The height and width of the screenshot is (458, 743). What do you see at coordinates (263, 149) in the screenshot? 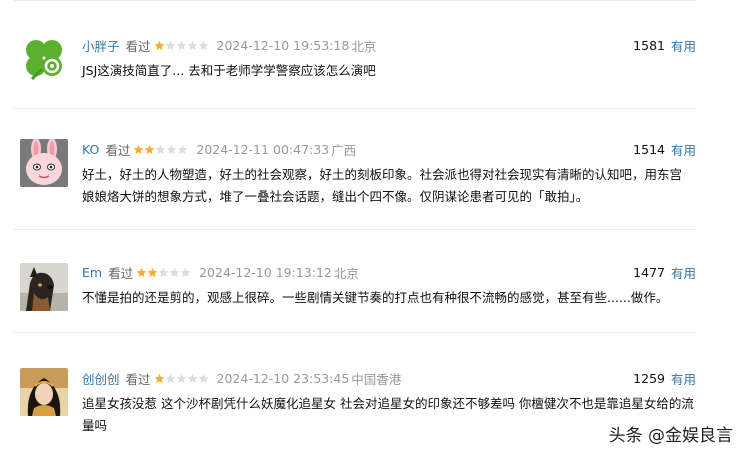
I see `comment-time: 2024-12-11 00:47:33` at bounding box center [263, 149].